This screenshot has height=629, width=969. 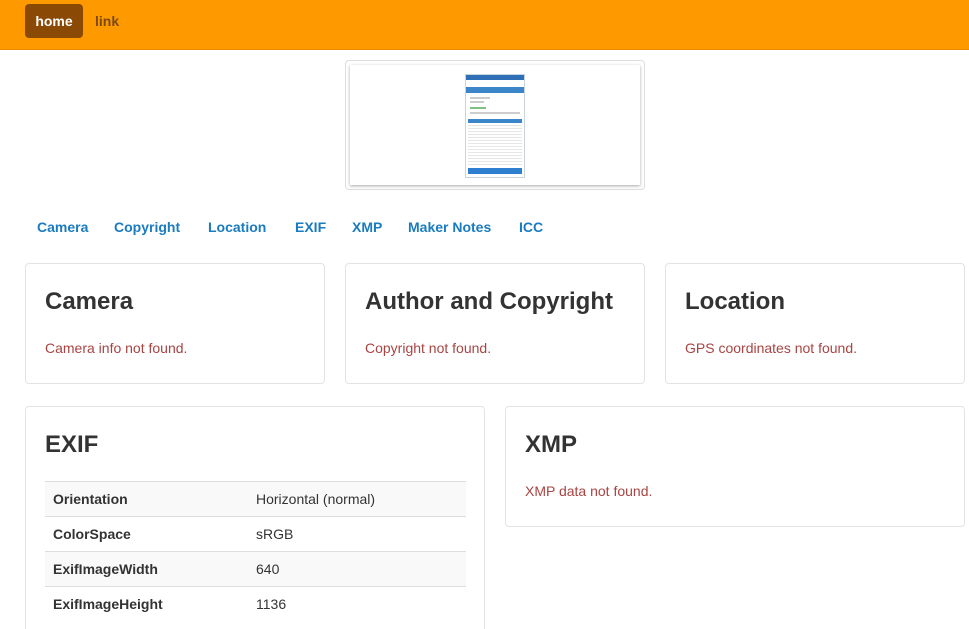 I want to click on exif-panel-title: EXIF, so click(x=72, y=444).